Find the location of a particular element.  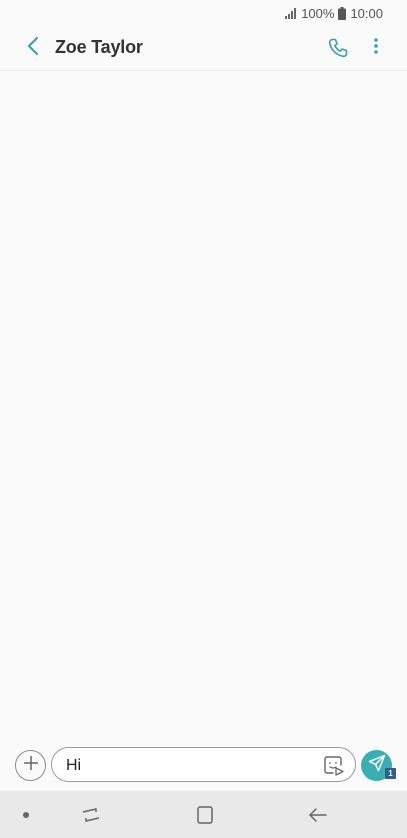

more-vertical-icon is located at coordinates (376, 48).